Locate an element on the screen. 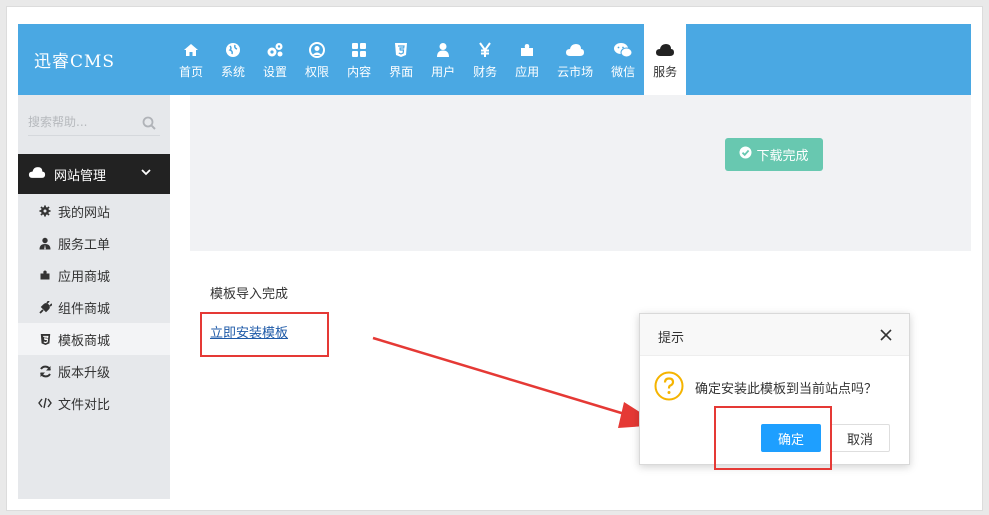 Image resolution: width=989 pixels, height=515 pixels. question-icon is located at coordinates (669, 388).